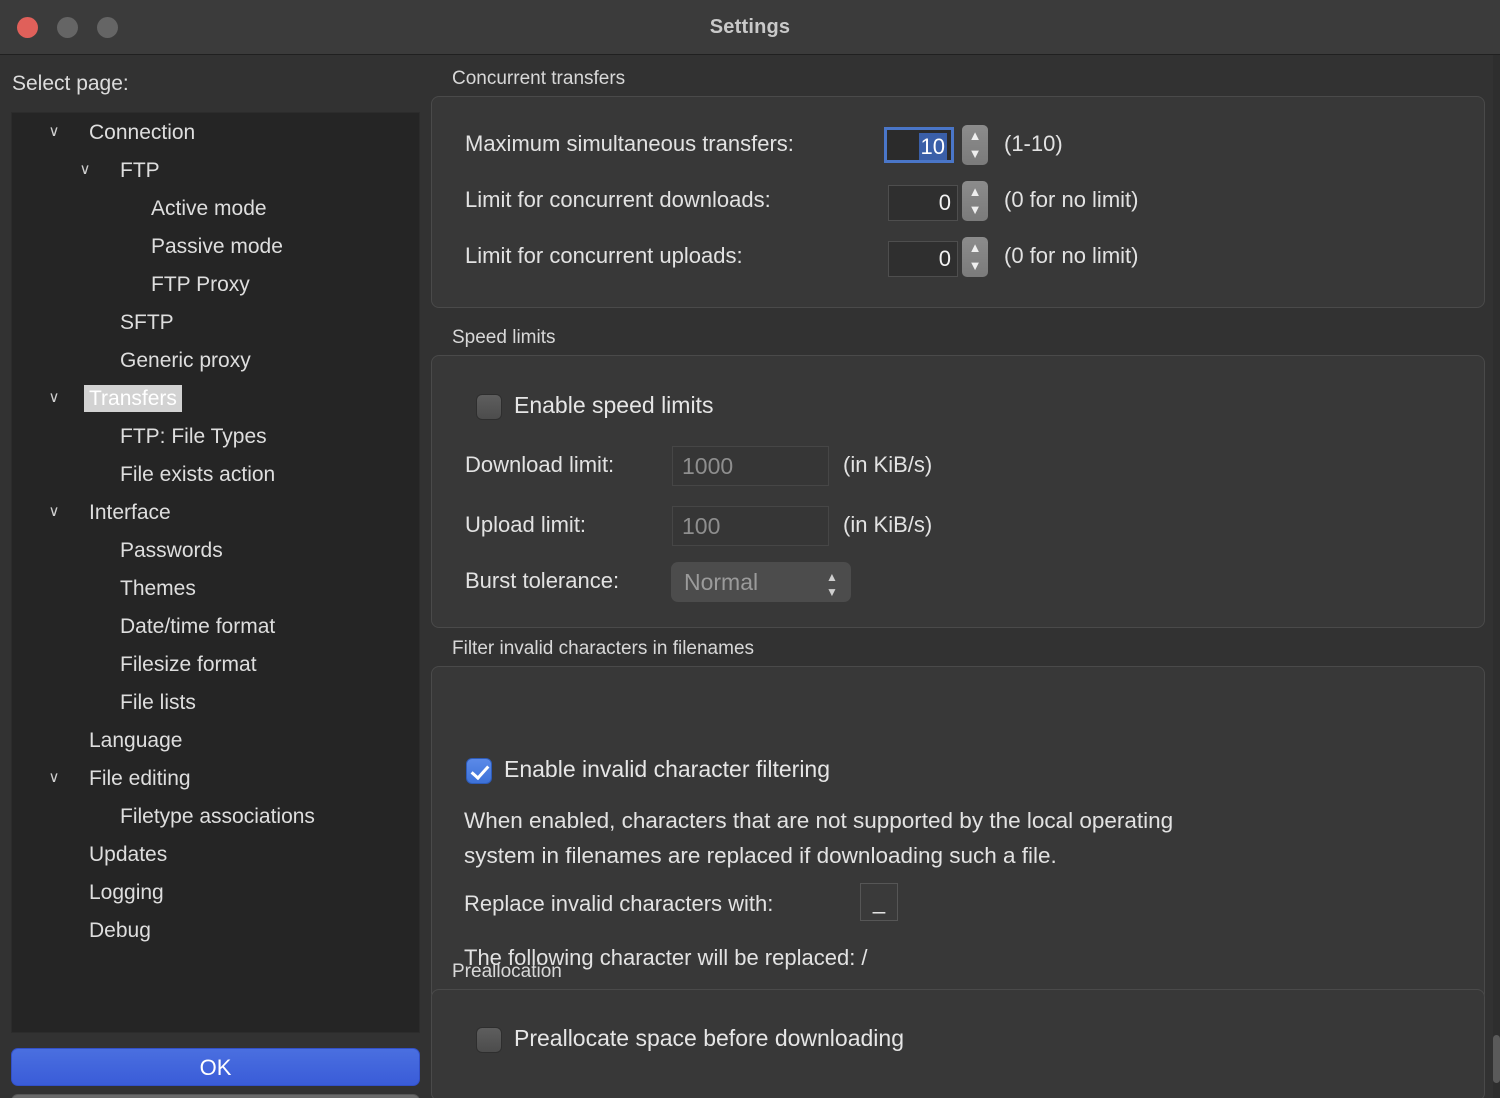  Describe the element at coordinates (147, 322) in the screenshot. I see `sidebar-item-label: SFTP` at that location.